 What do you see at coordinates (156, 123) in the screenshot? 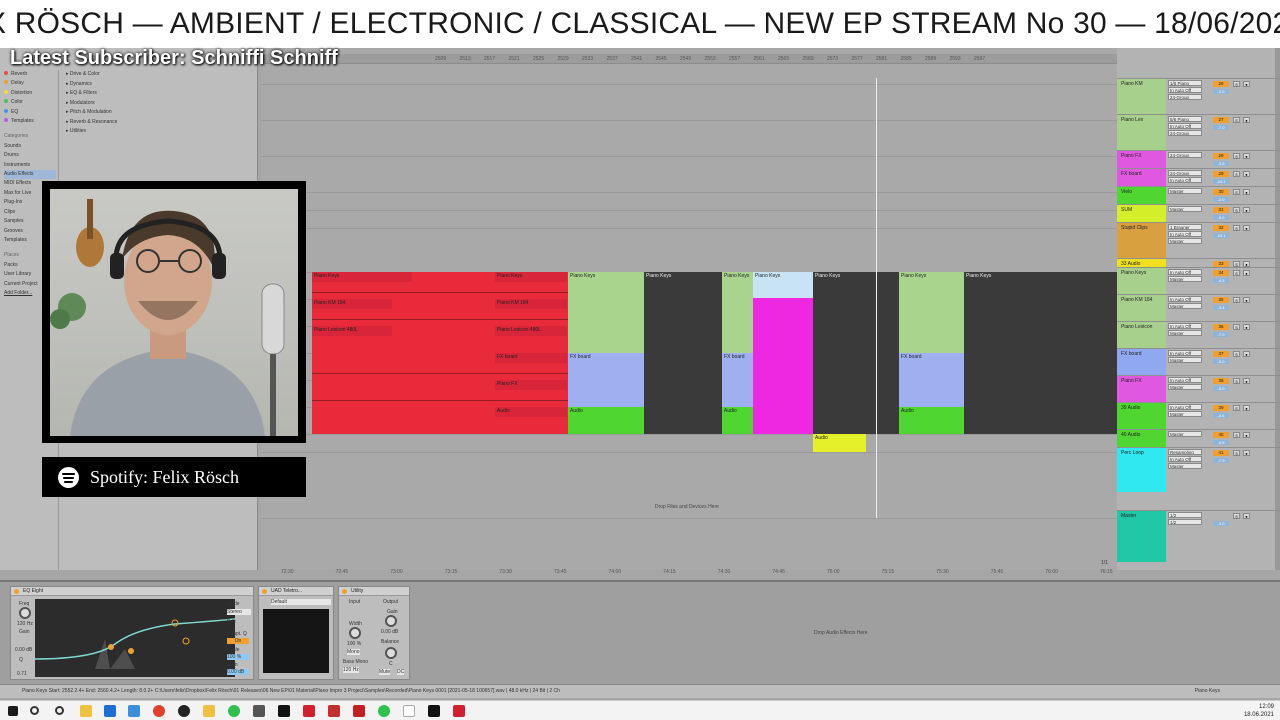
I see `folder-item: ▸ Reverb & Resonance` at bounding box center [156, 123].